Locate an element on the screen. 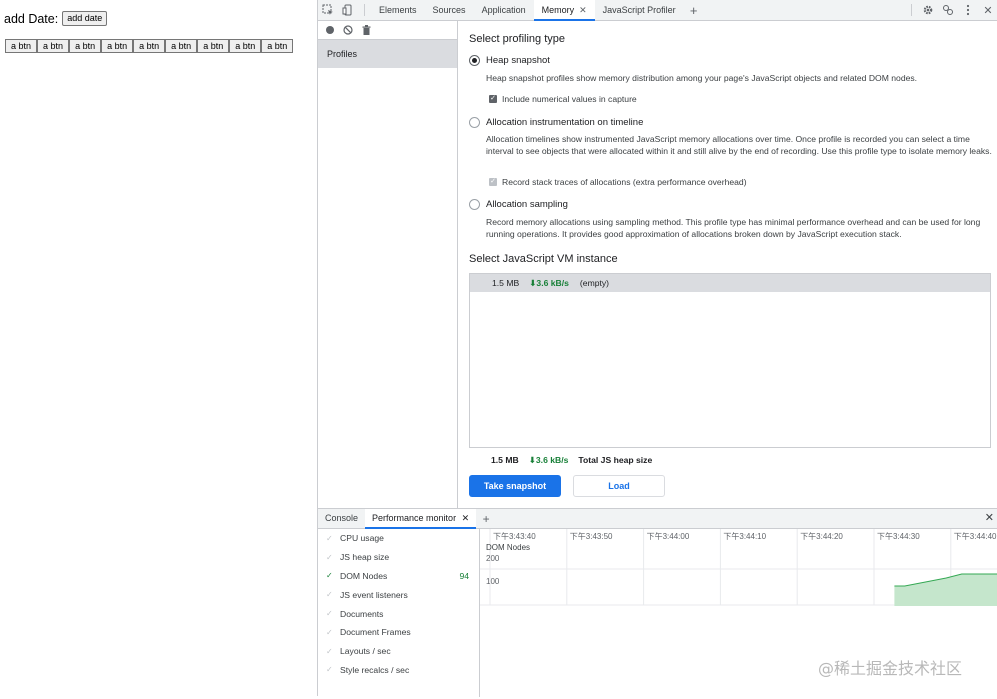 The height and width of the screenshot is (699, 997). devtools-toolbar-right: ✕ is located at coordinates (951, 10).